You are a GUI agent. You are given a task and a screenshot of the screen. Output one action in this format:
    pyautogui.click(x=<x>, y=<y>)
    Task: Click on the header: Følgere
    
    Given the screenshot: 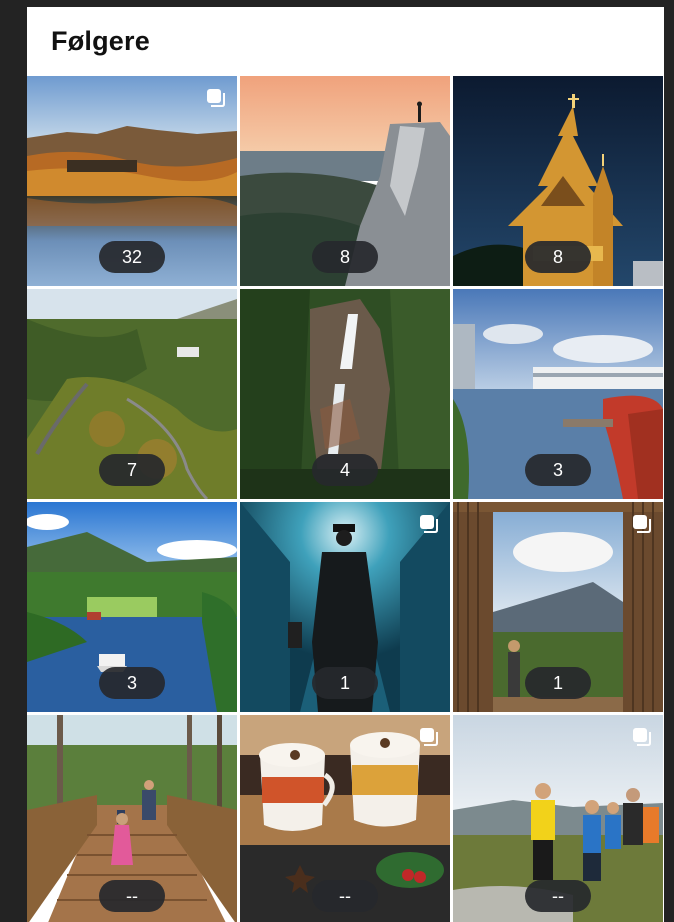 What is the action you would take?
    pyautogui.click(x=345, y=41)
    